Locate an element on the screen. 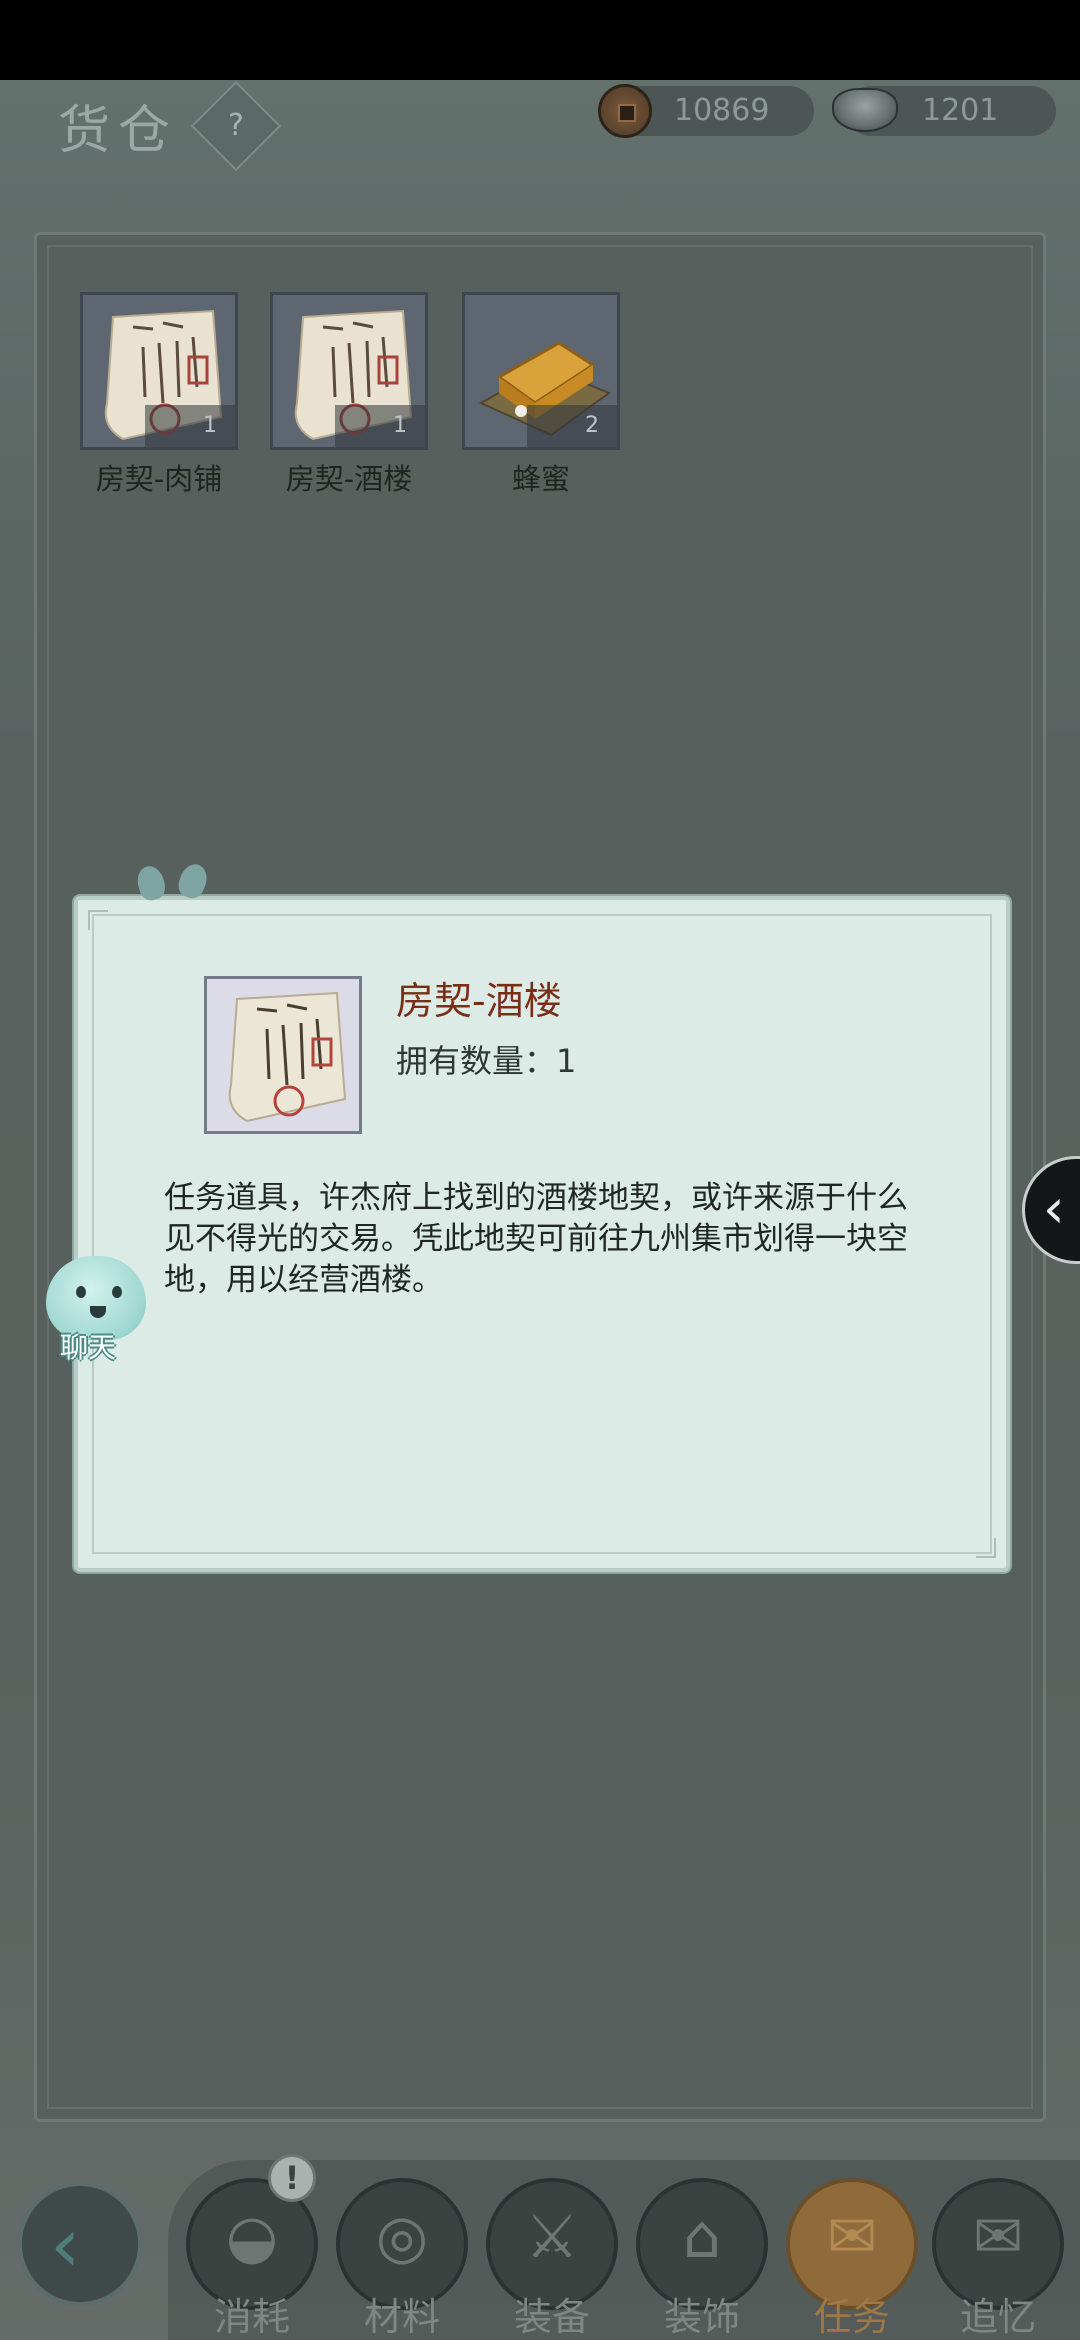  scroll-icon: ✉ is located at coordinates (852, 2237).